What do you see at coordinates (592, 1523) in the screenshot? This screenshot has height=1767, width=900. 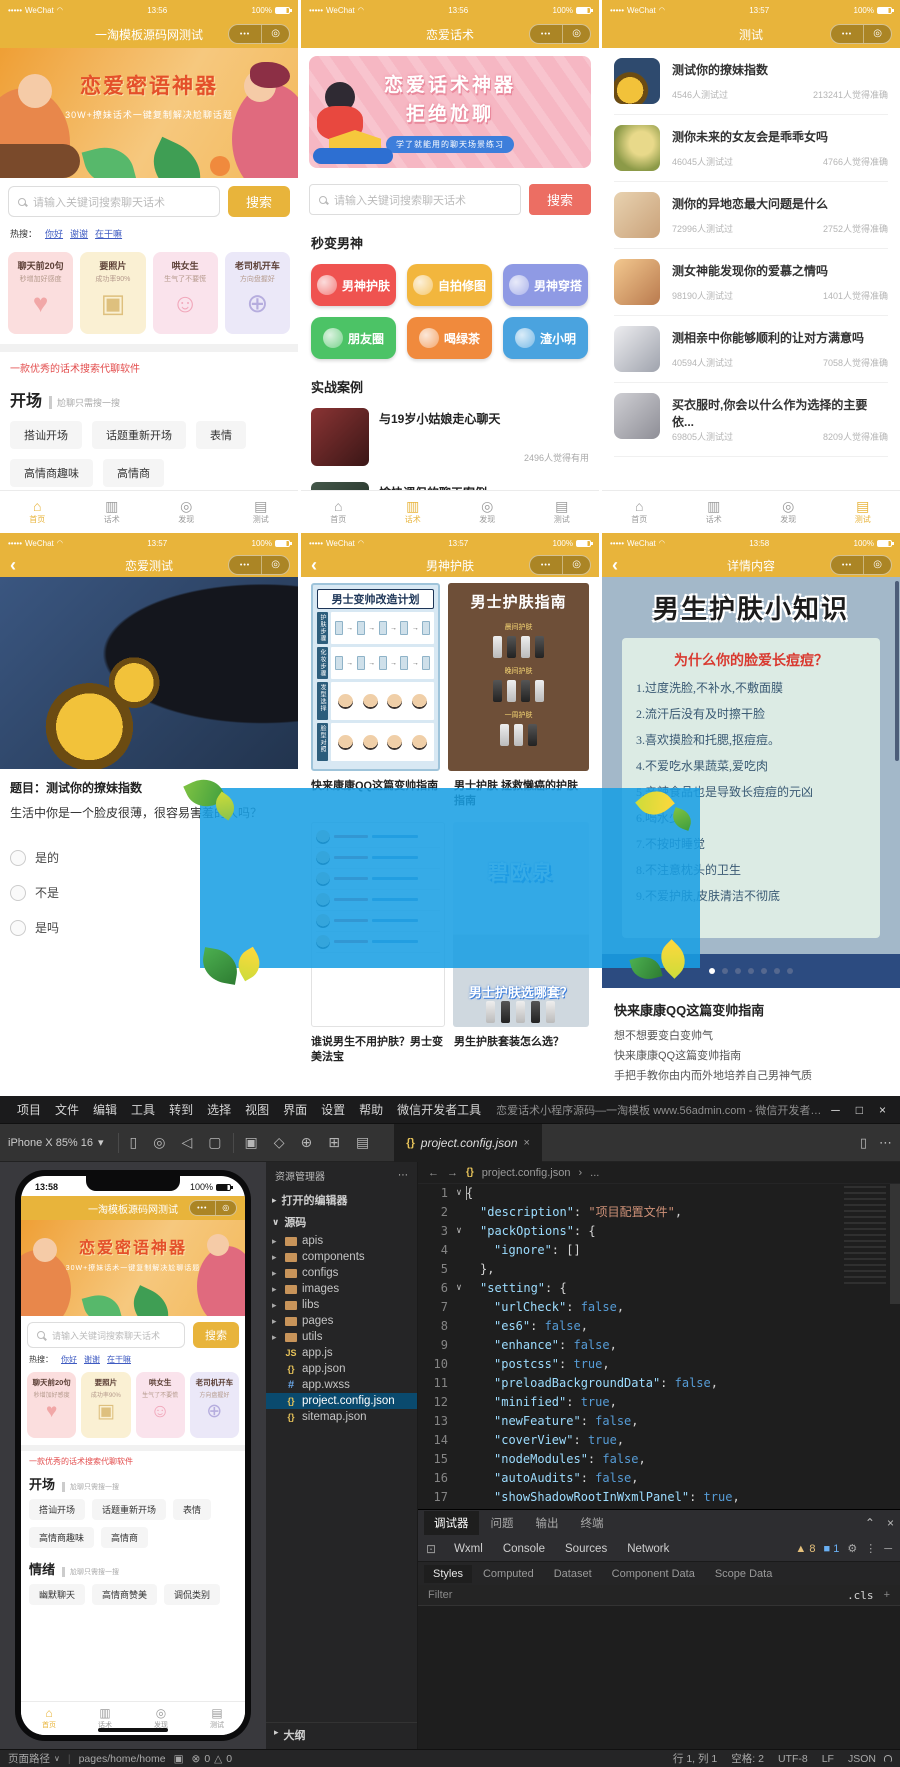 I see `debugger-tab: 终端` at bounding box center [592, 1523].